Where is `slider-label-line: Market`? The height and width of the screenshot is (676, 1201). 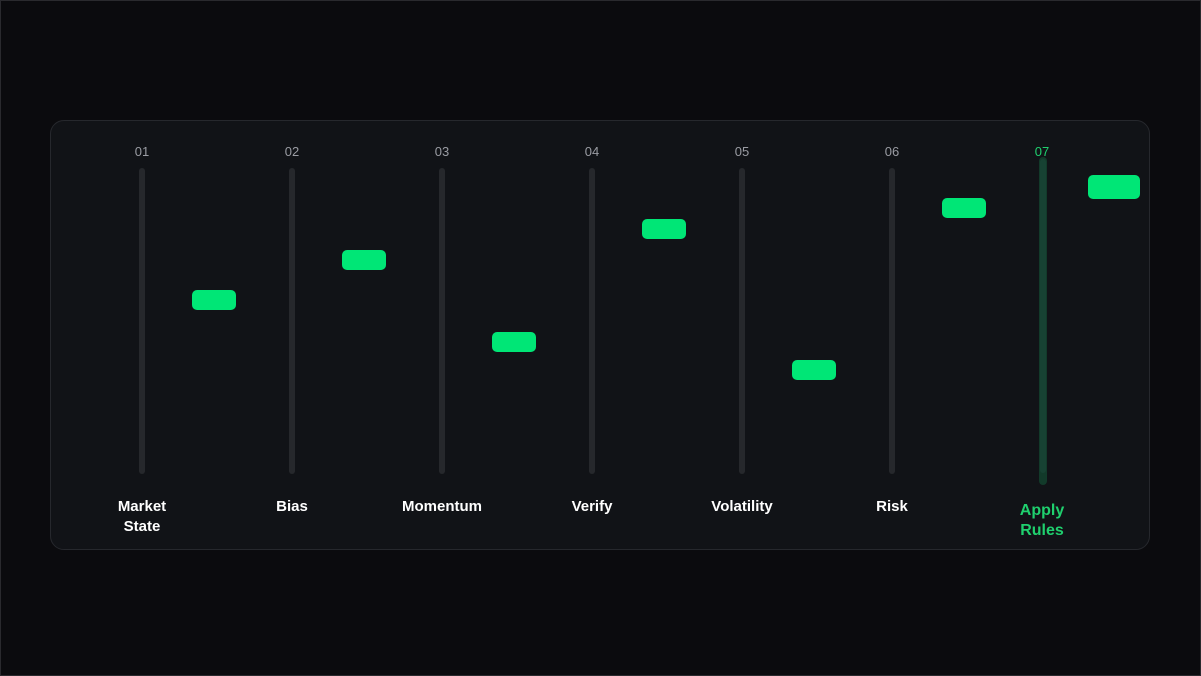 slider-label-line: Market is located at coordinates (142, 506).